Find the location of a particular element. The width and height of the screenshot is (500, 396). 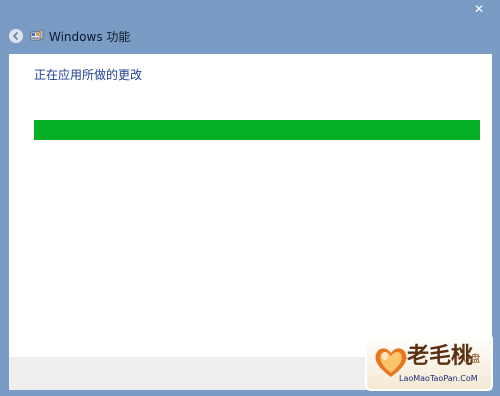

windows-features-icon is located at coordinates (37, 35).